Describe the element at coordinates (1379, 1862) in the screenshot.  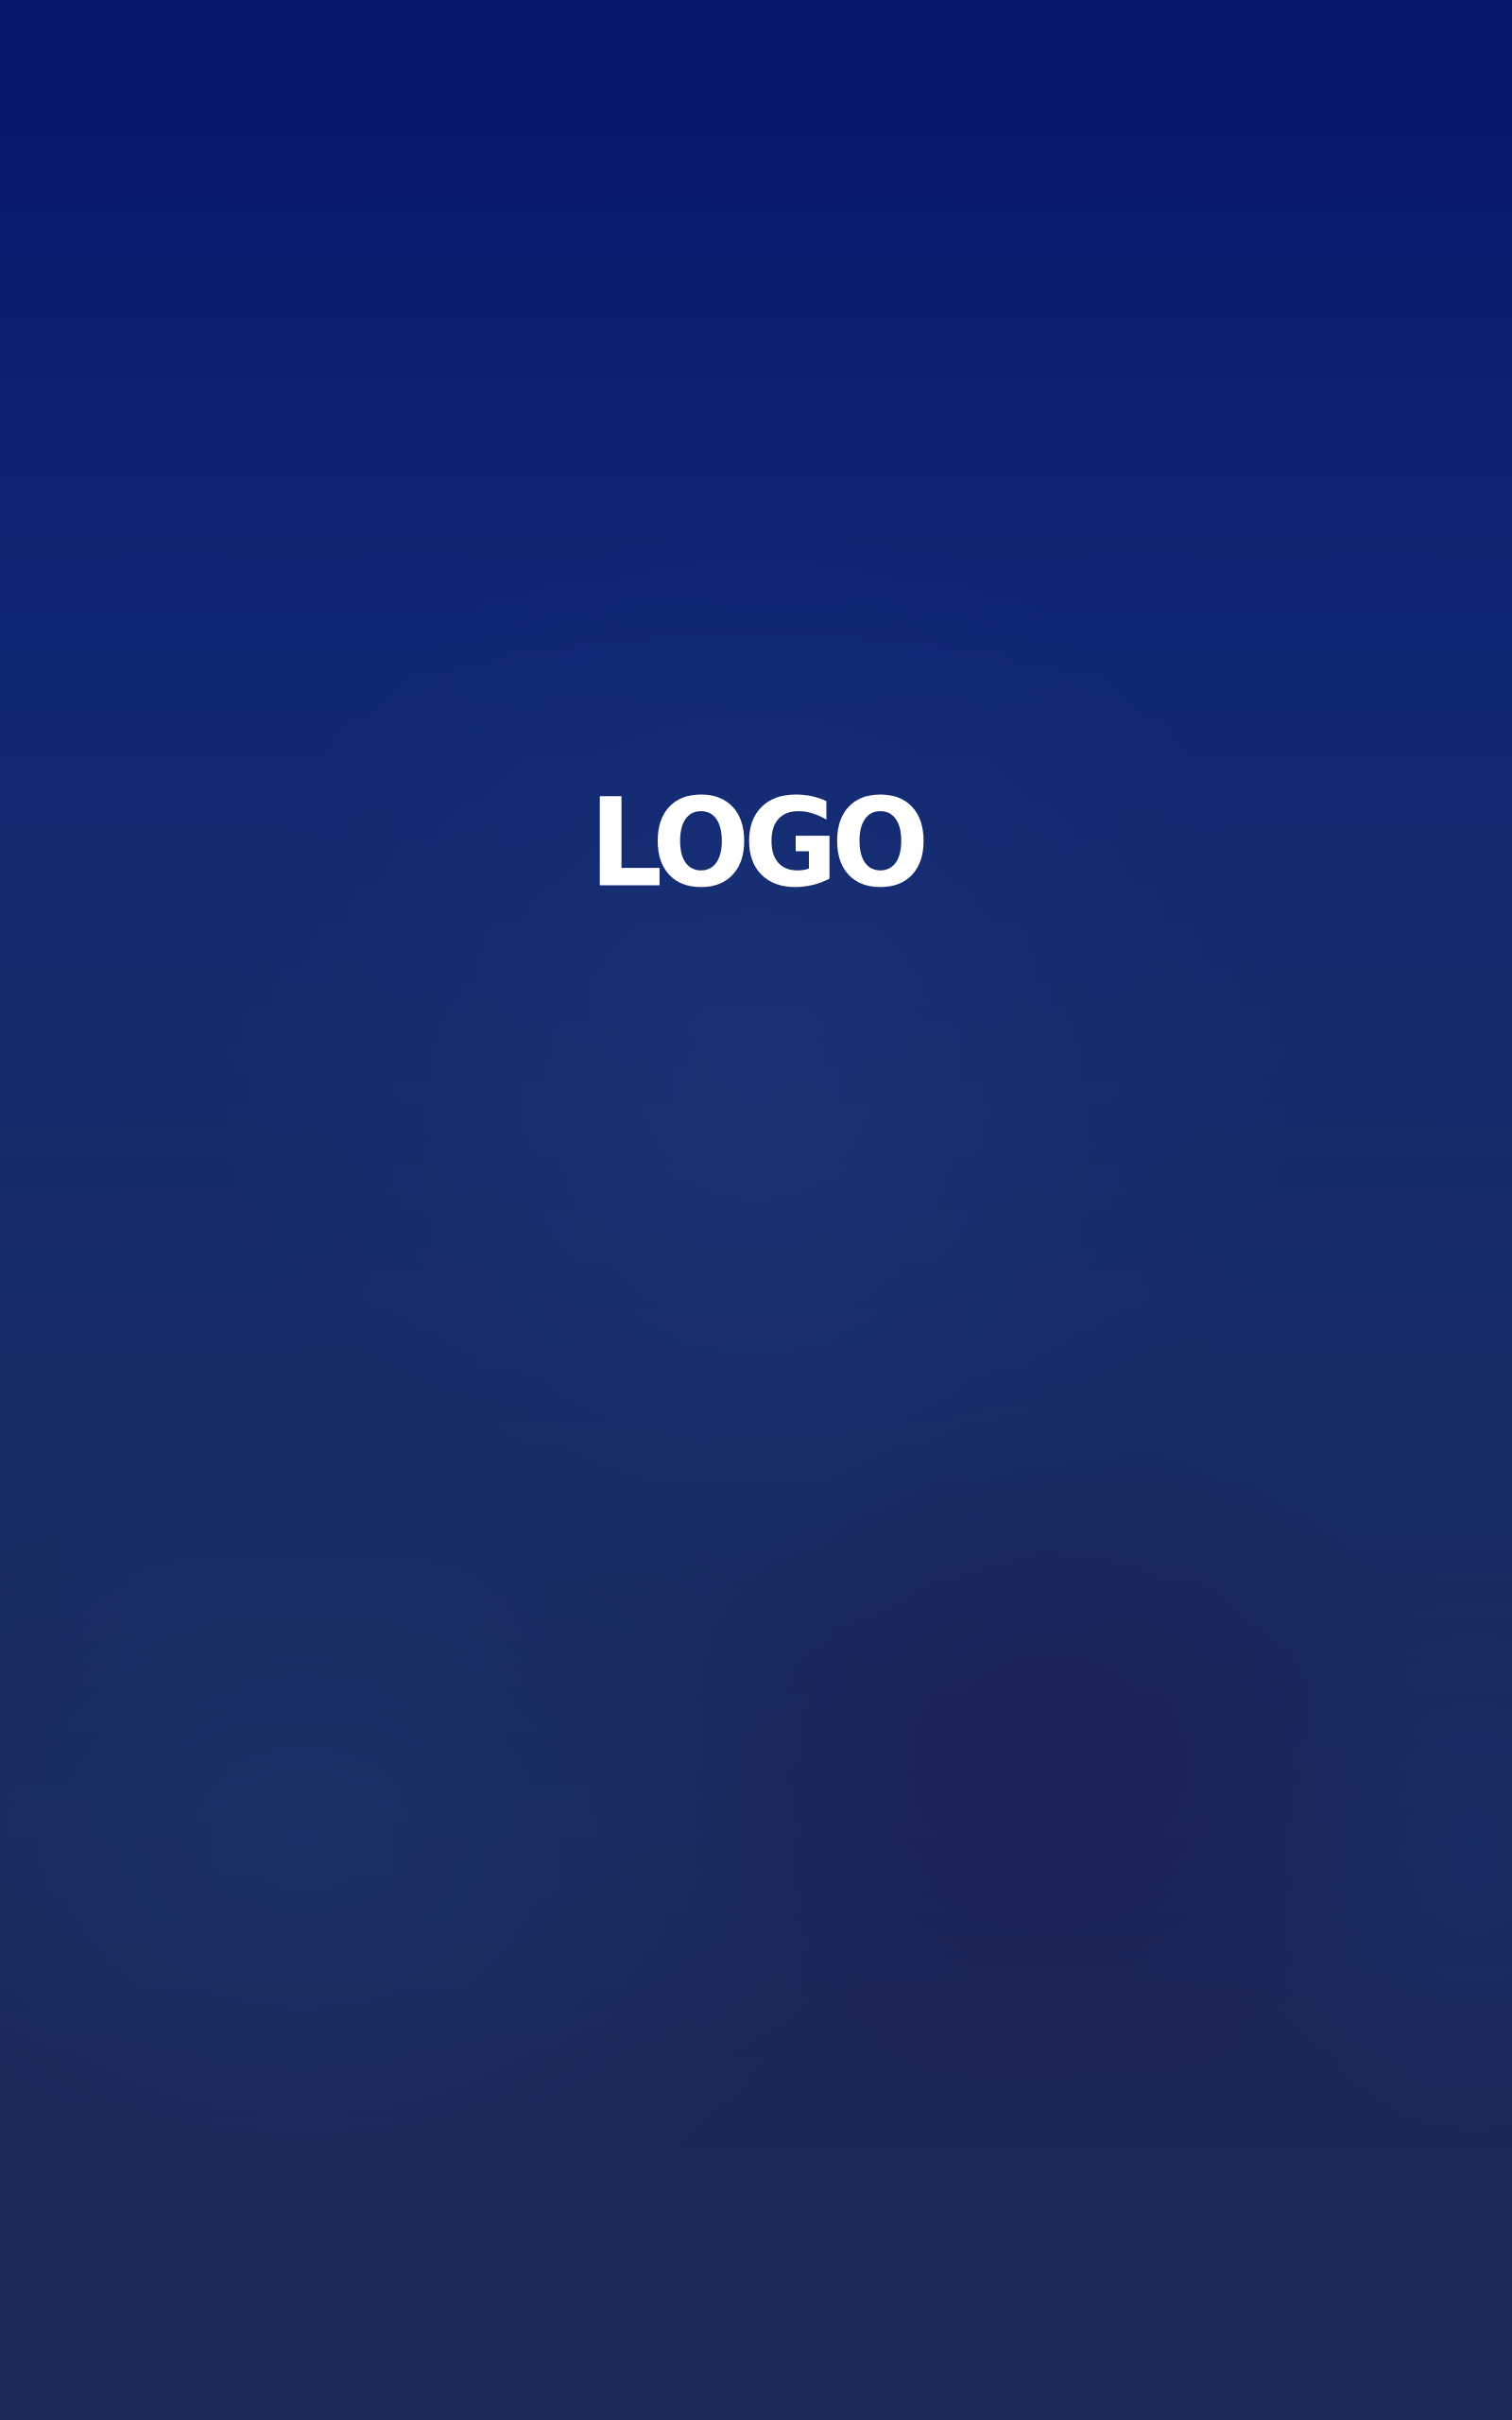
I see `background-right-edge-glow` at that location.